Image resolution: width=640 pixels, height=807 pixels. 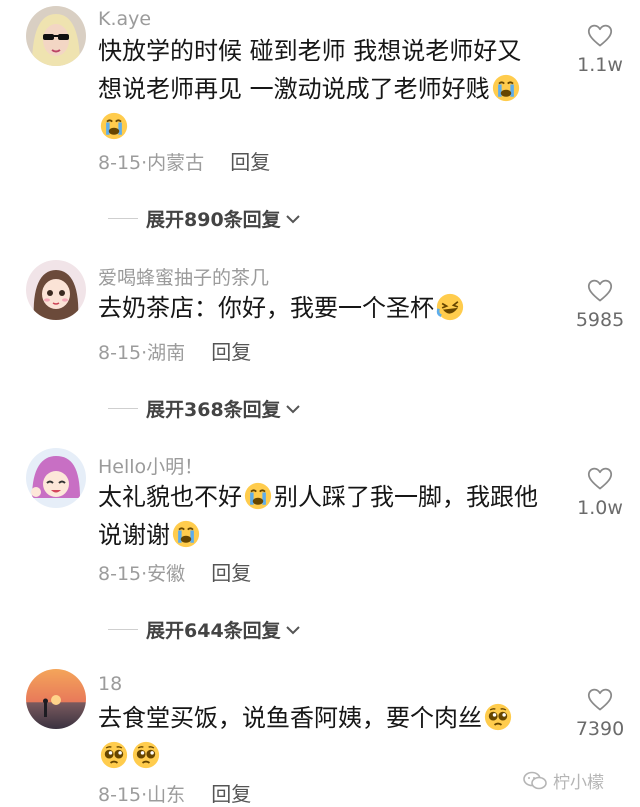 I want to click on comment-text: 快放学的时候 碰到老师 我想说老师好又想说老师再见 一激动说成了老师好贱, so click(x=321, y=89).